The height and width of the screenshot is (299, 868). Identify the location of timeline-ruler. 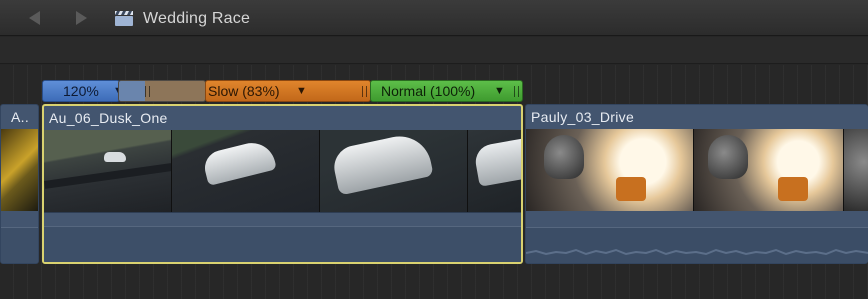
(434, 50).